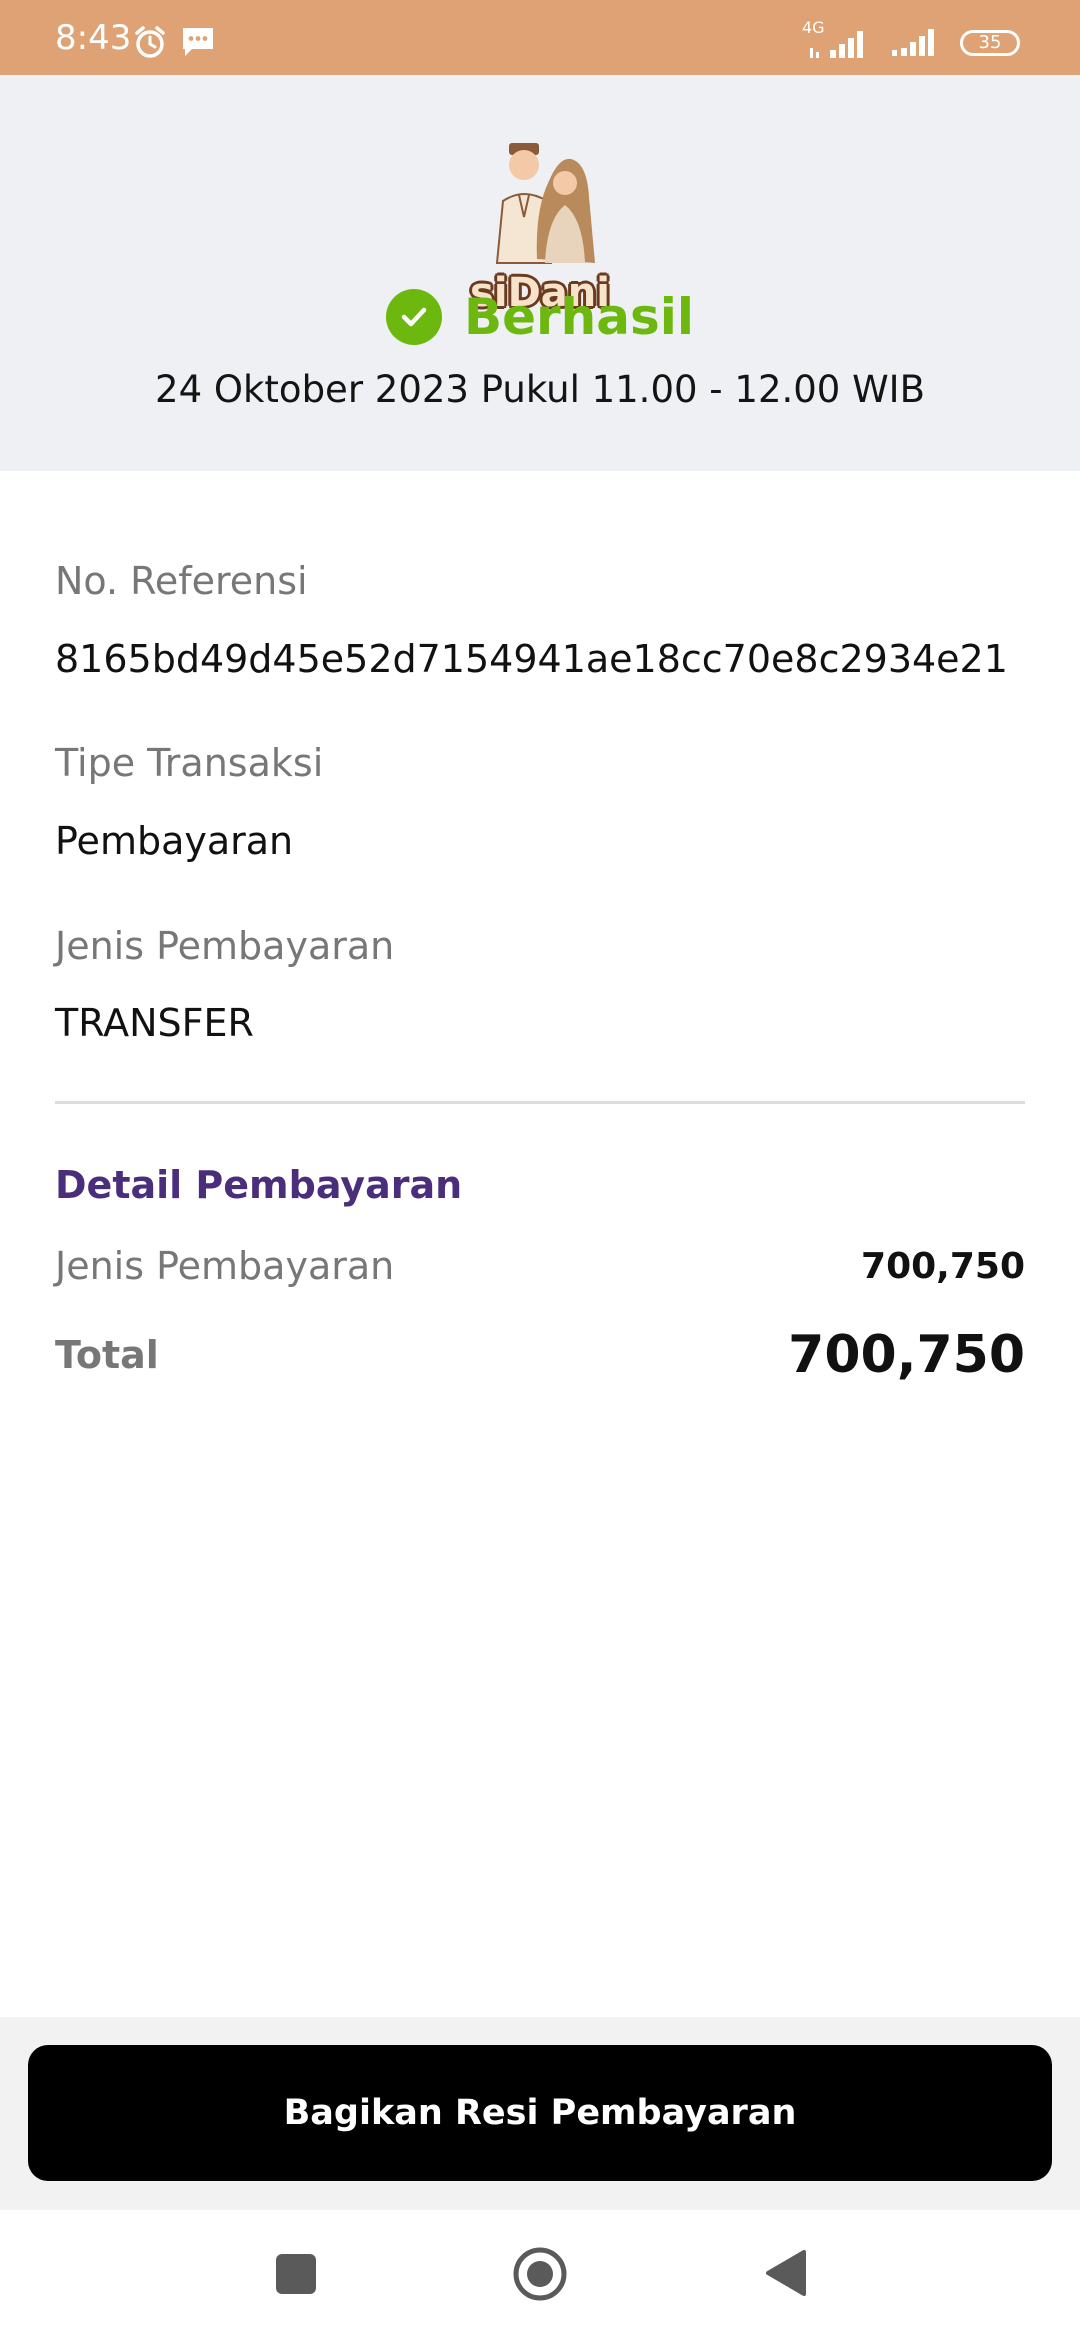 The height and width of the screenshot is (2340, 1080). What do you see at coordinates (259, 1185) in the screenshot?
I see `payment-detail-title: Detail Pembayaran` at bounding box center [259, 1185].